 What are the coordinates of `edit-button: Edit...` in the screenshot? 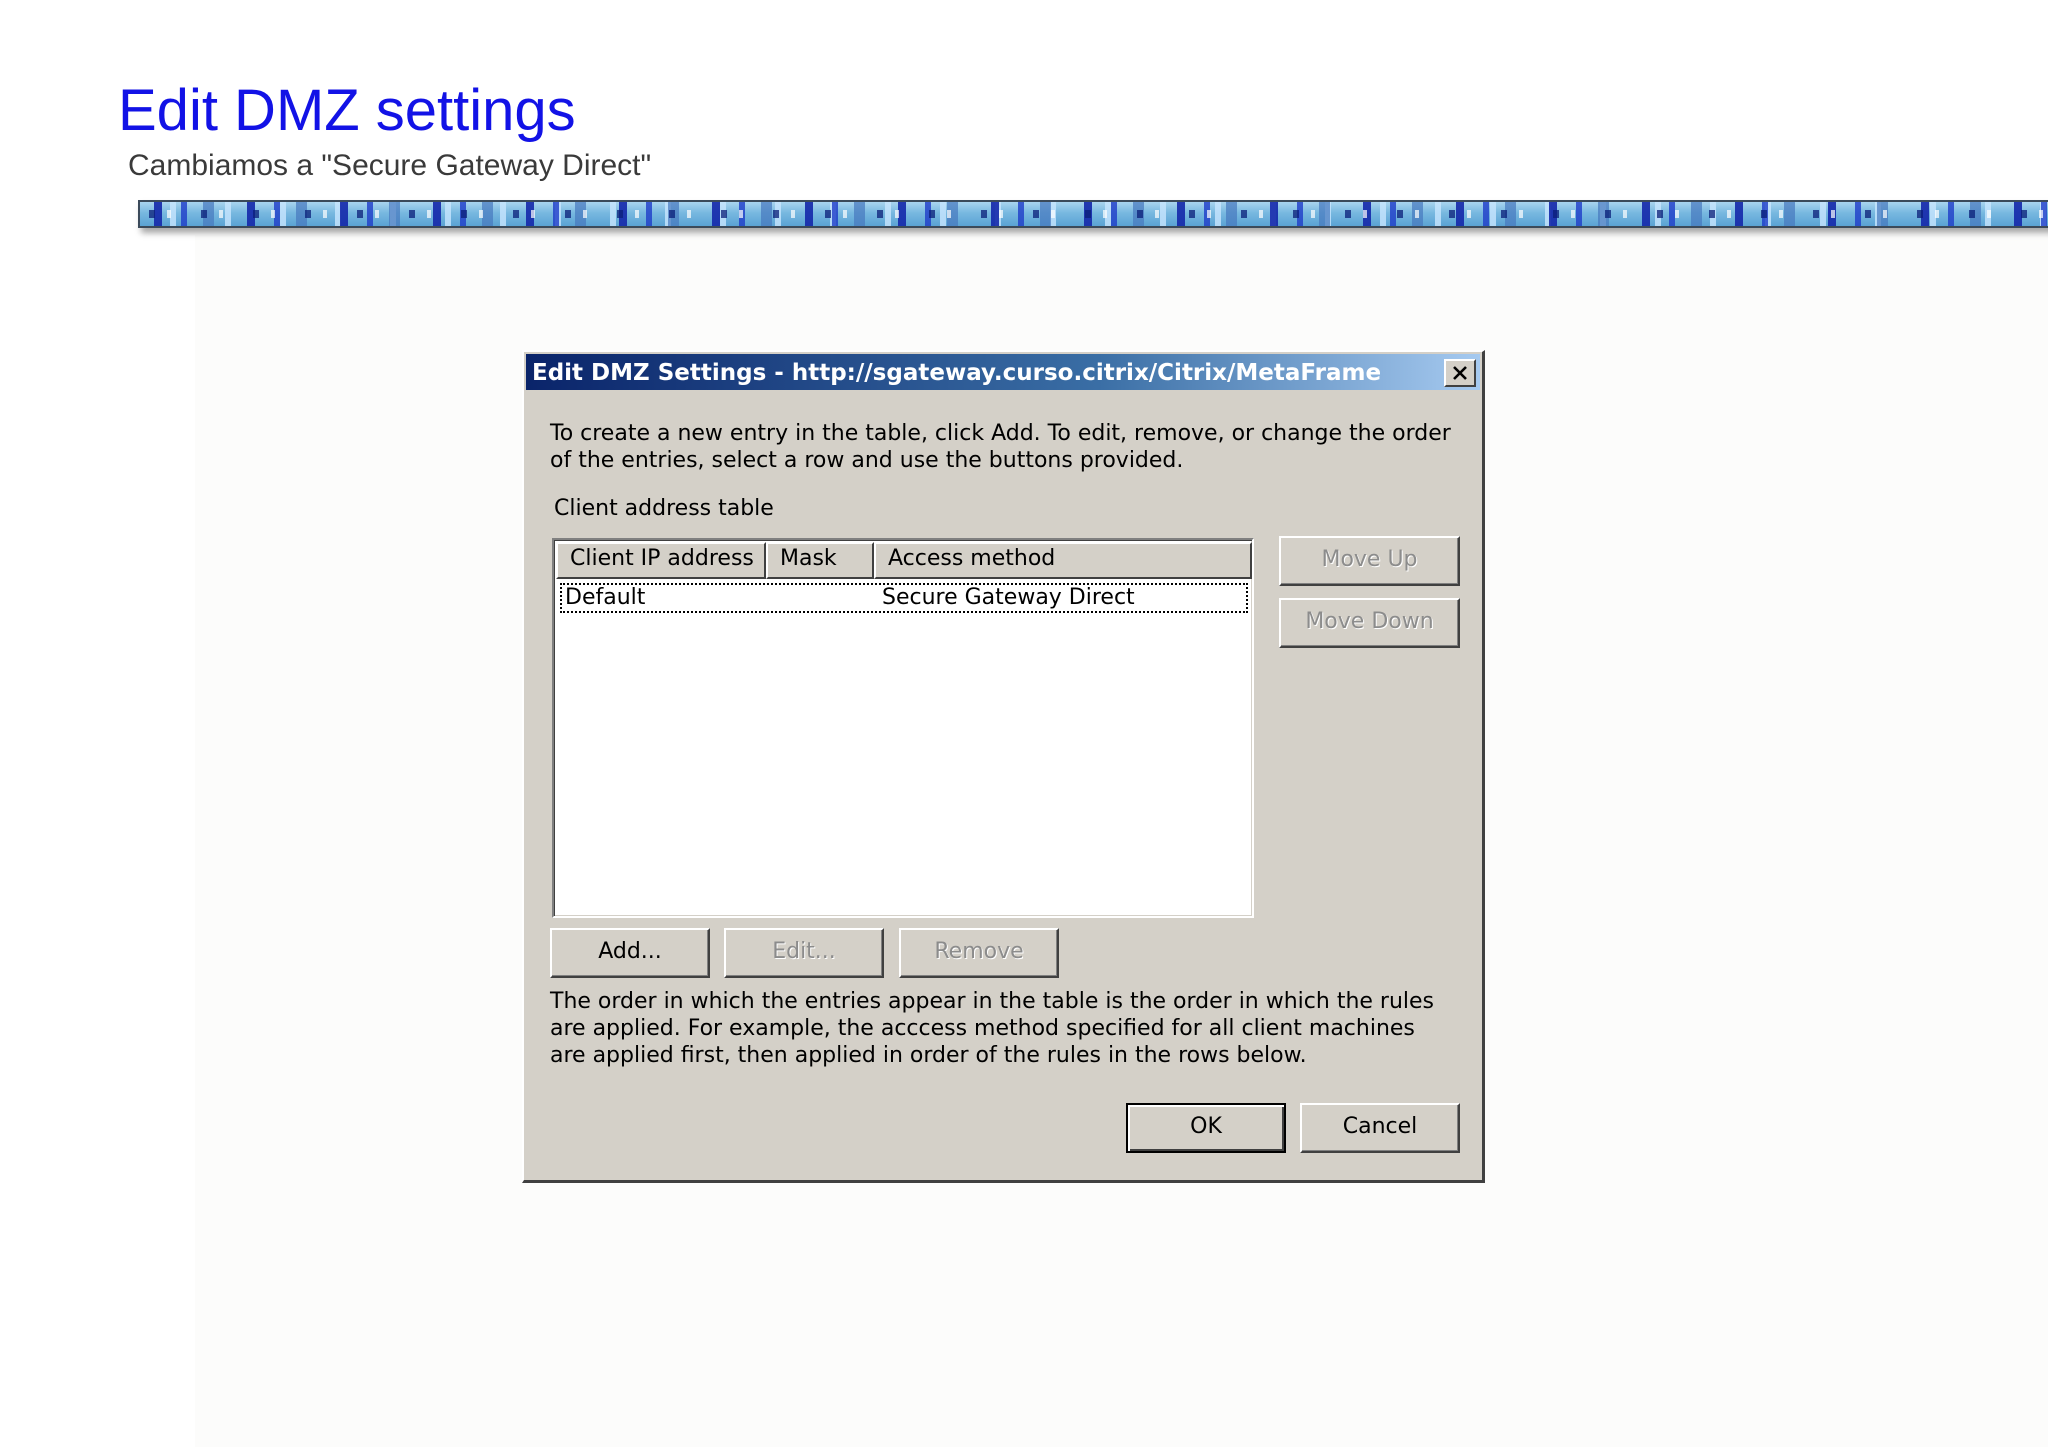 It's located at (804, 953).